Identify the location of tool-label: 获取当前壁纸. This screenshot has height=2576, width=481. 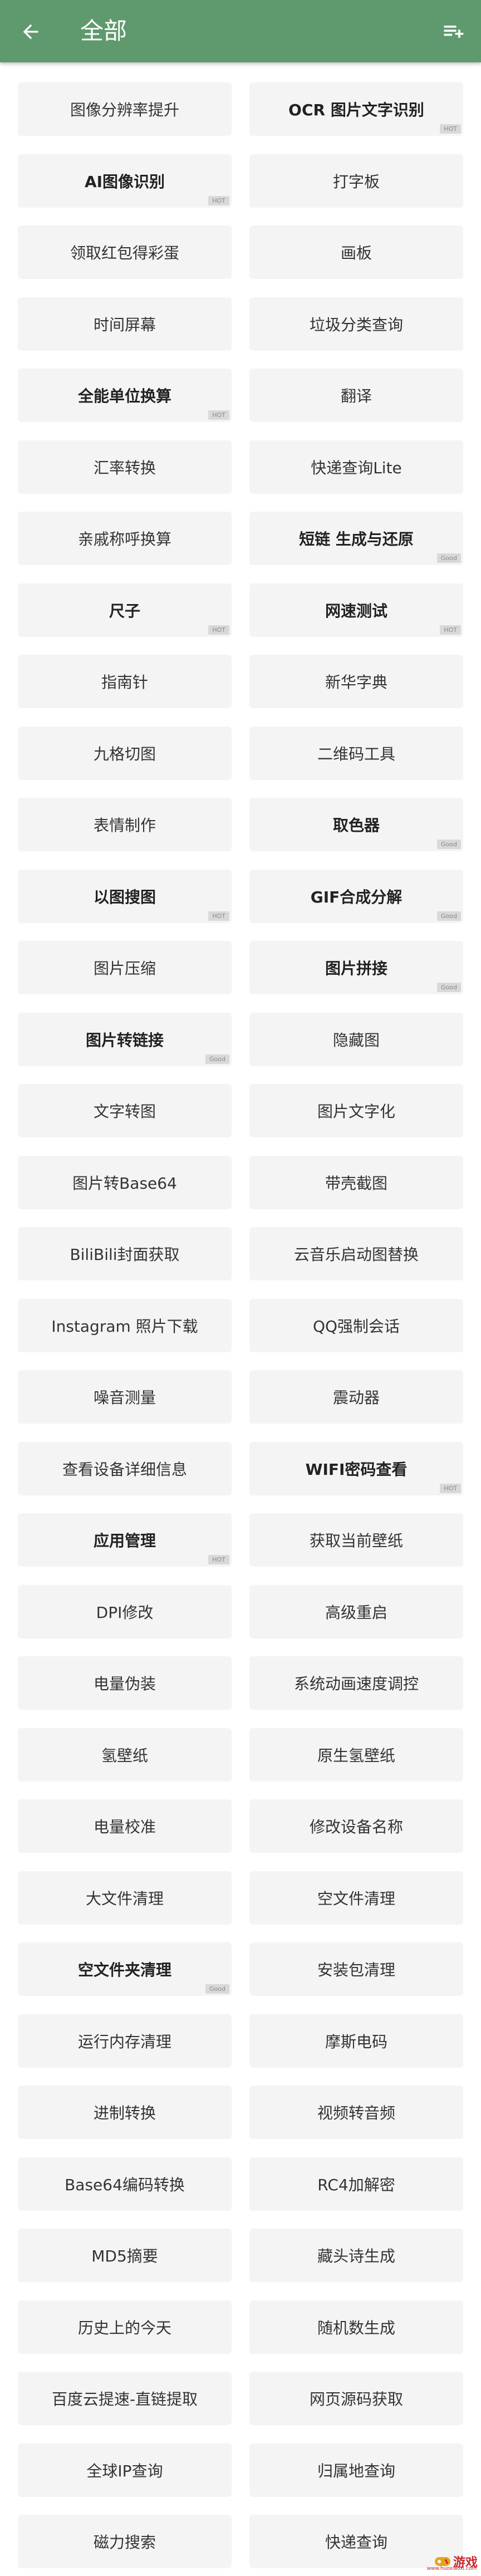
(356, 1541).